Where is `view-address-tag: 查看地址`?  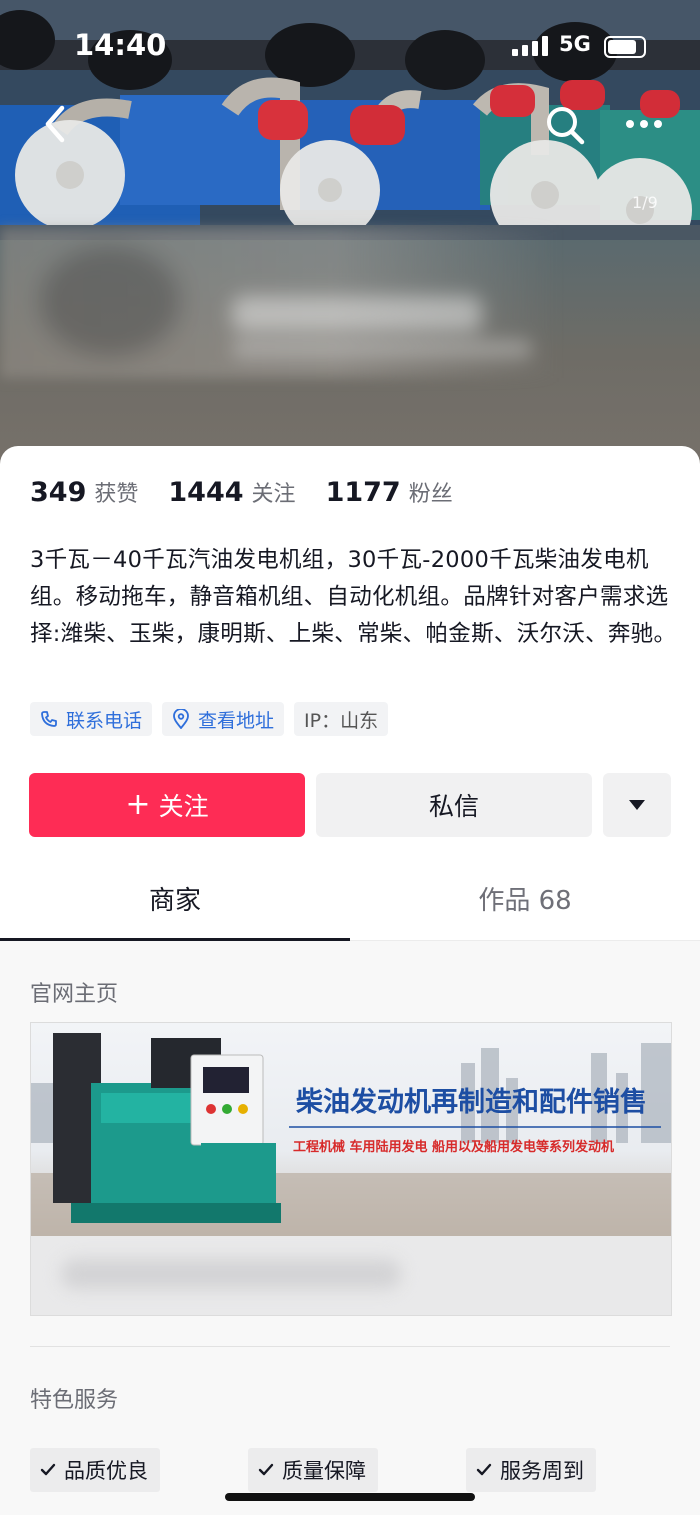 view-address-tag: 查看地址 is located at coordinates (223, 719).